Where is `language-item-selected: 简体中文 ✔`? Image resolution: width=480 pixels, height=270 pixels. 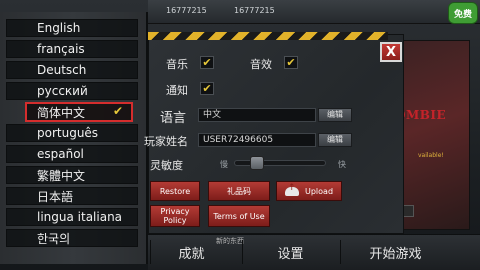
language-item-selected: 简体中文 ✔ is located at coordinates (79, 112).